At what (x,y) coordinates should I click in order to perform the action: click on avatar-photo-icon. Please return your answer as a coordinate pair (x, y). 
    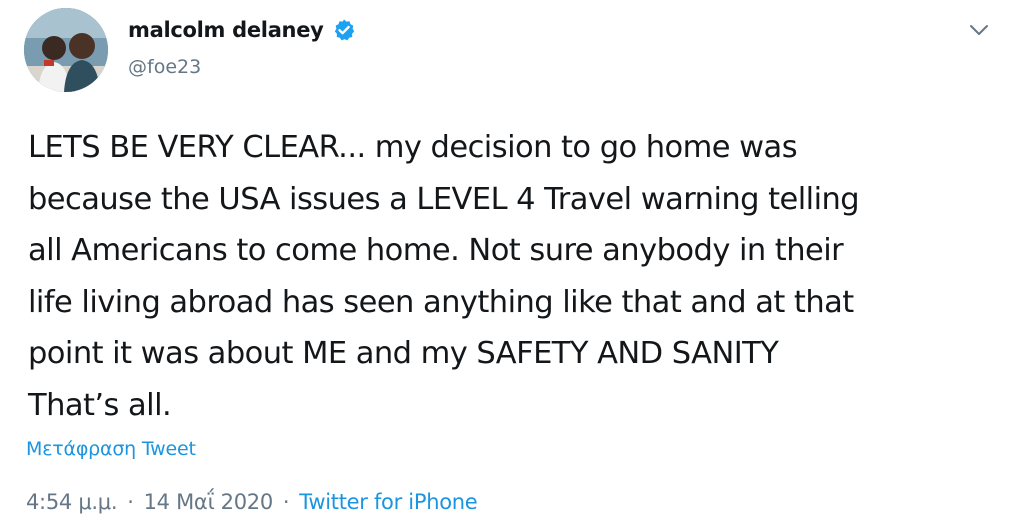
    Looking at the image, I should click on (66, 50).